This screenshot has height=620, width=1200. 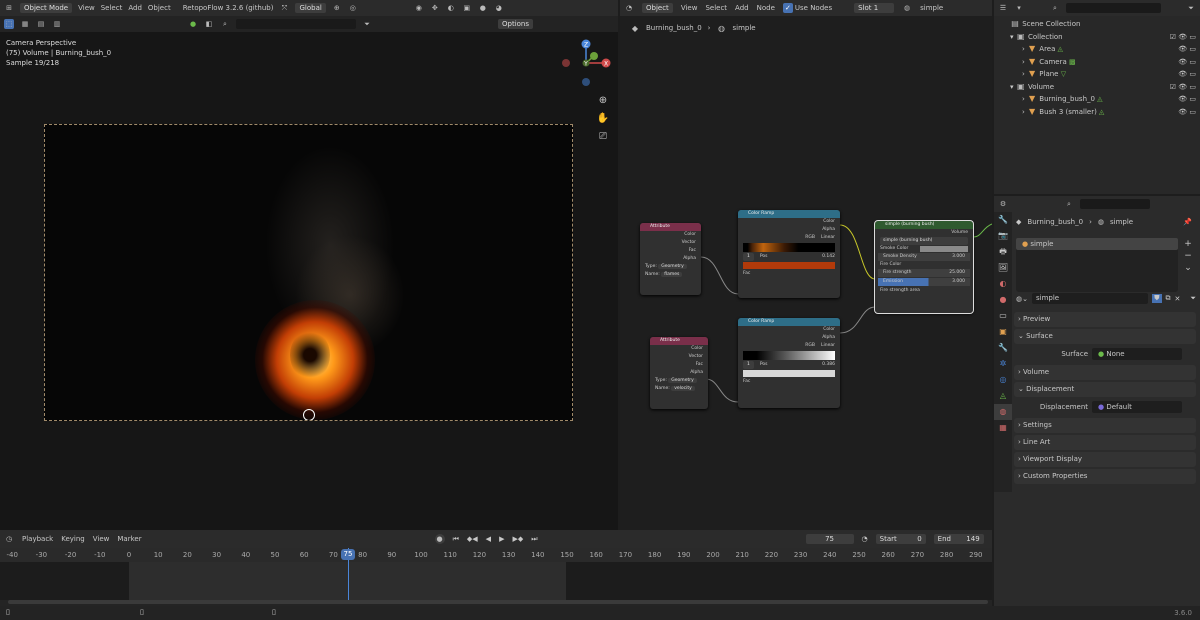 What do you see at coordinates (419, 8) in the screenshot?
I see `visibility-icon: ◉` at bounding box center [419, 8].